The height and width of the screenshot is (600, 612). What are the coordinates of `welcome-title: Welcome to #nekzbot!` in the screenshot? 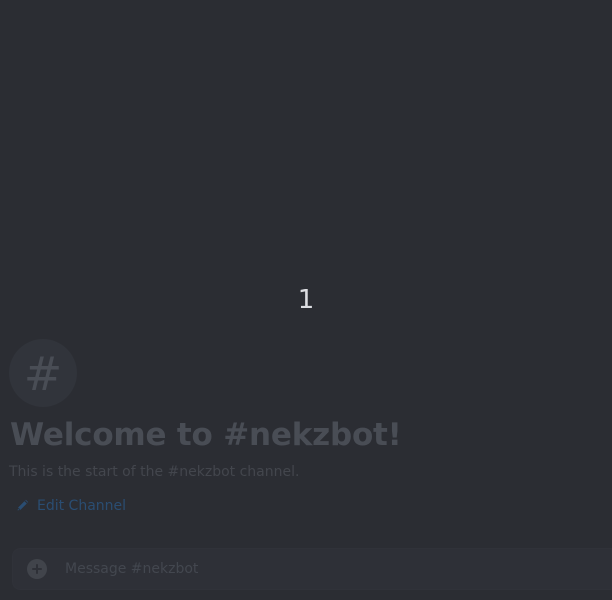 It's located at (206, 435).